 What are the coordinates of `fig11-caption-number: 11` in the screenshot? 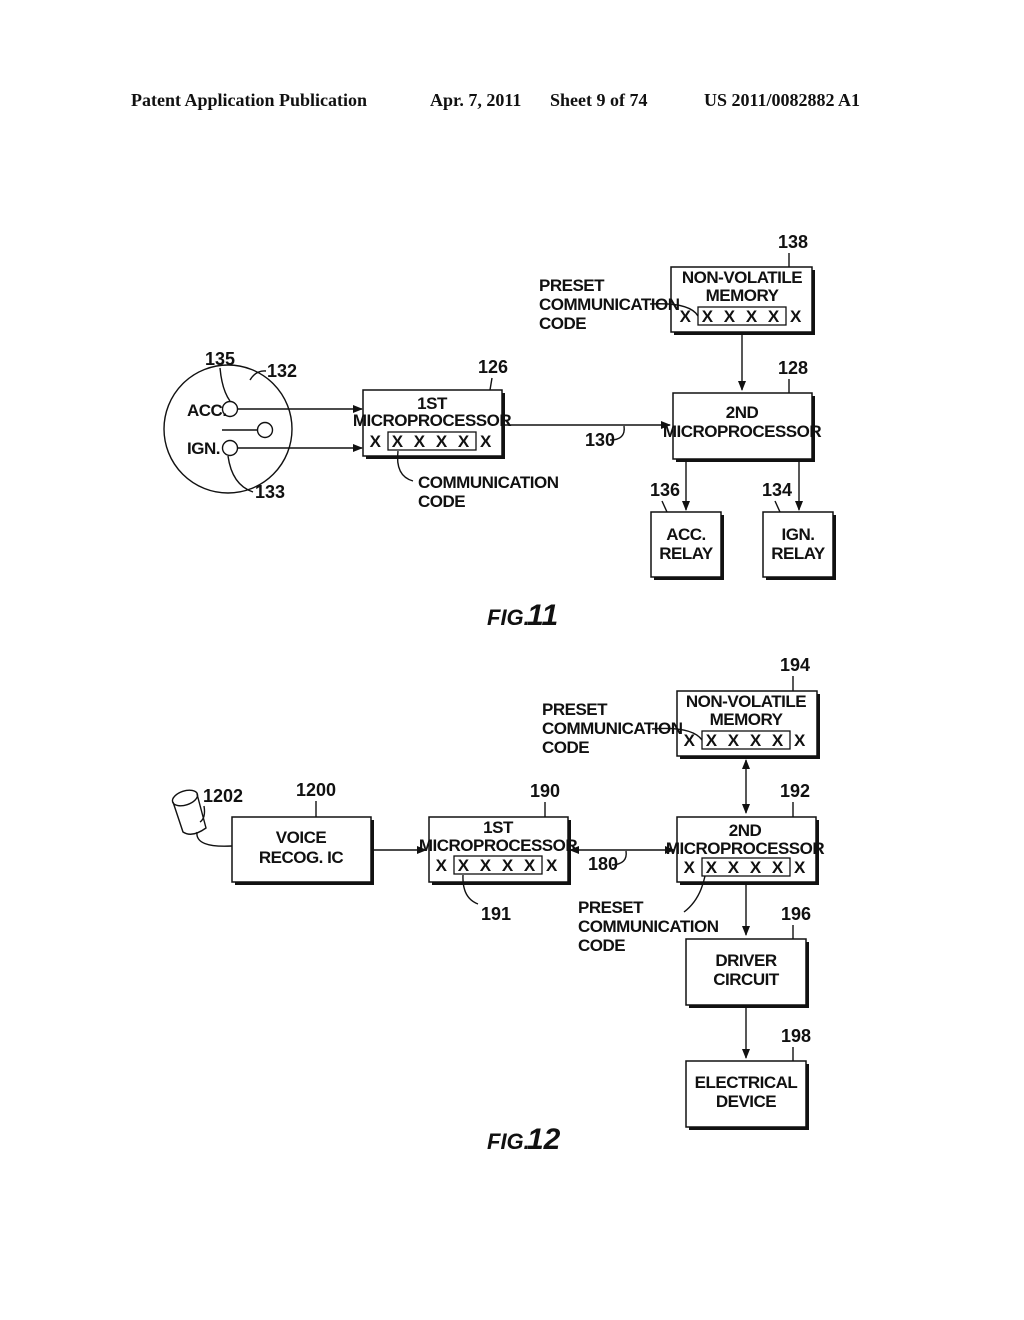 It's located at (542, 615).